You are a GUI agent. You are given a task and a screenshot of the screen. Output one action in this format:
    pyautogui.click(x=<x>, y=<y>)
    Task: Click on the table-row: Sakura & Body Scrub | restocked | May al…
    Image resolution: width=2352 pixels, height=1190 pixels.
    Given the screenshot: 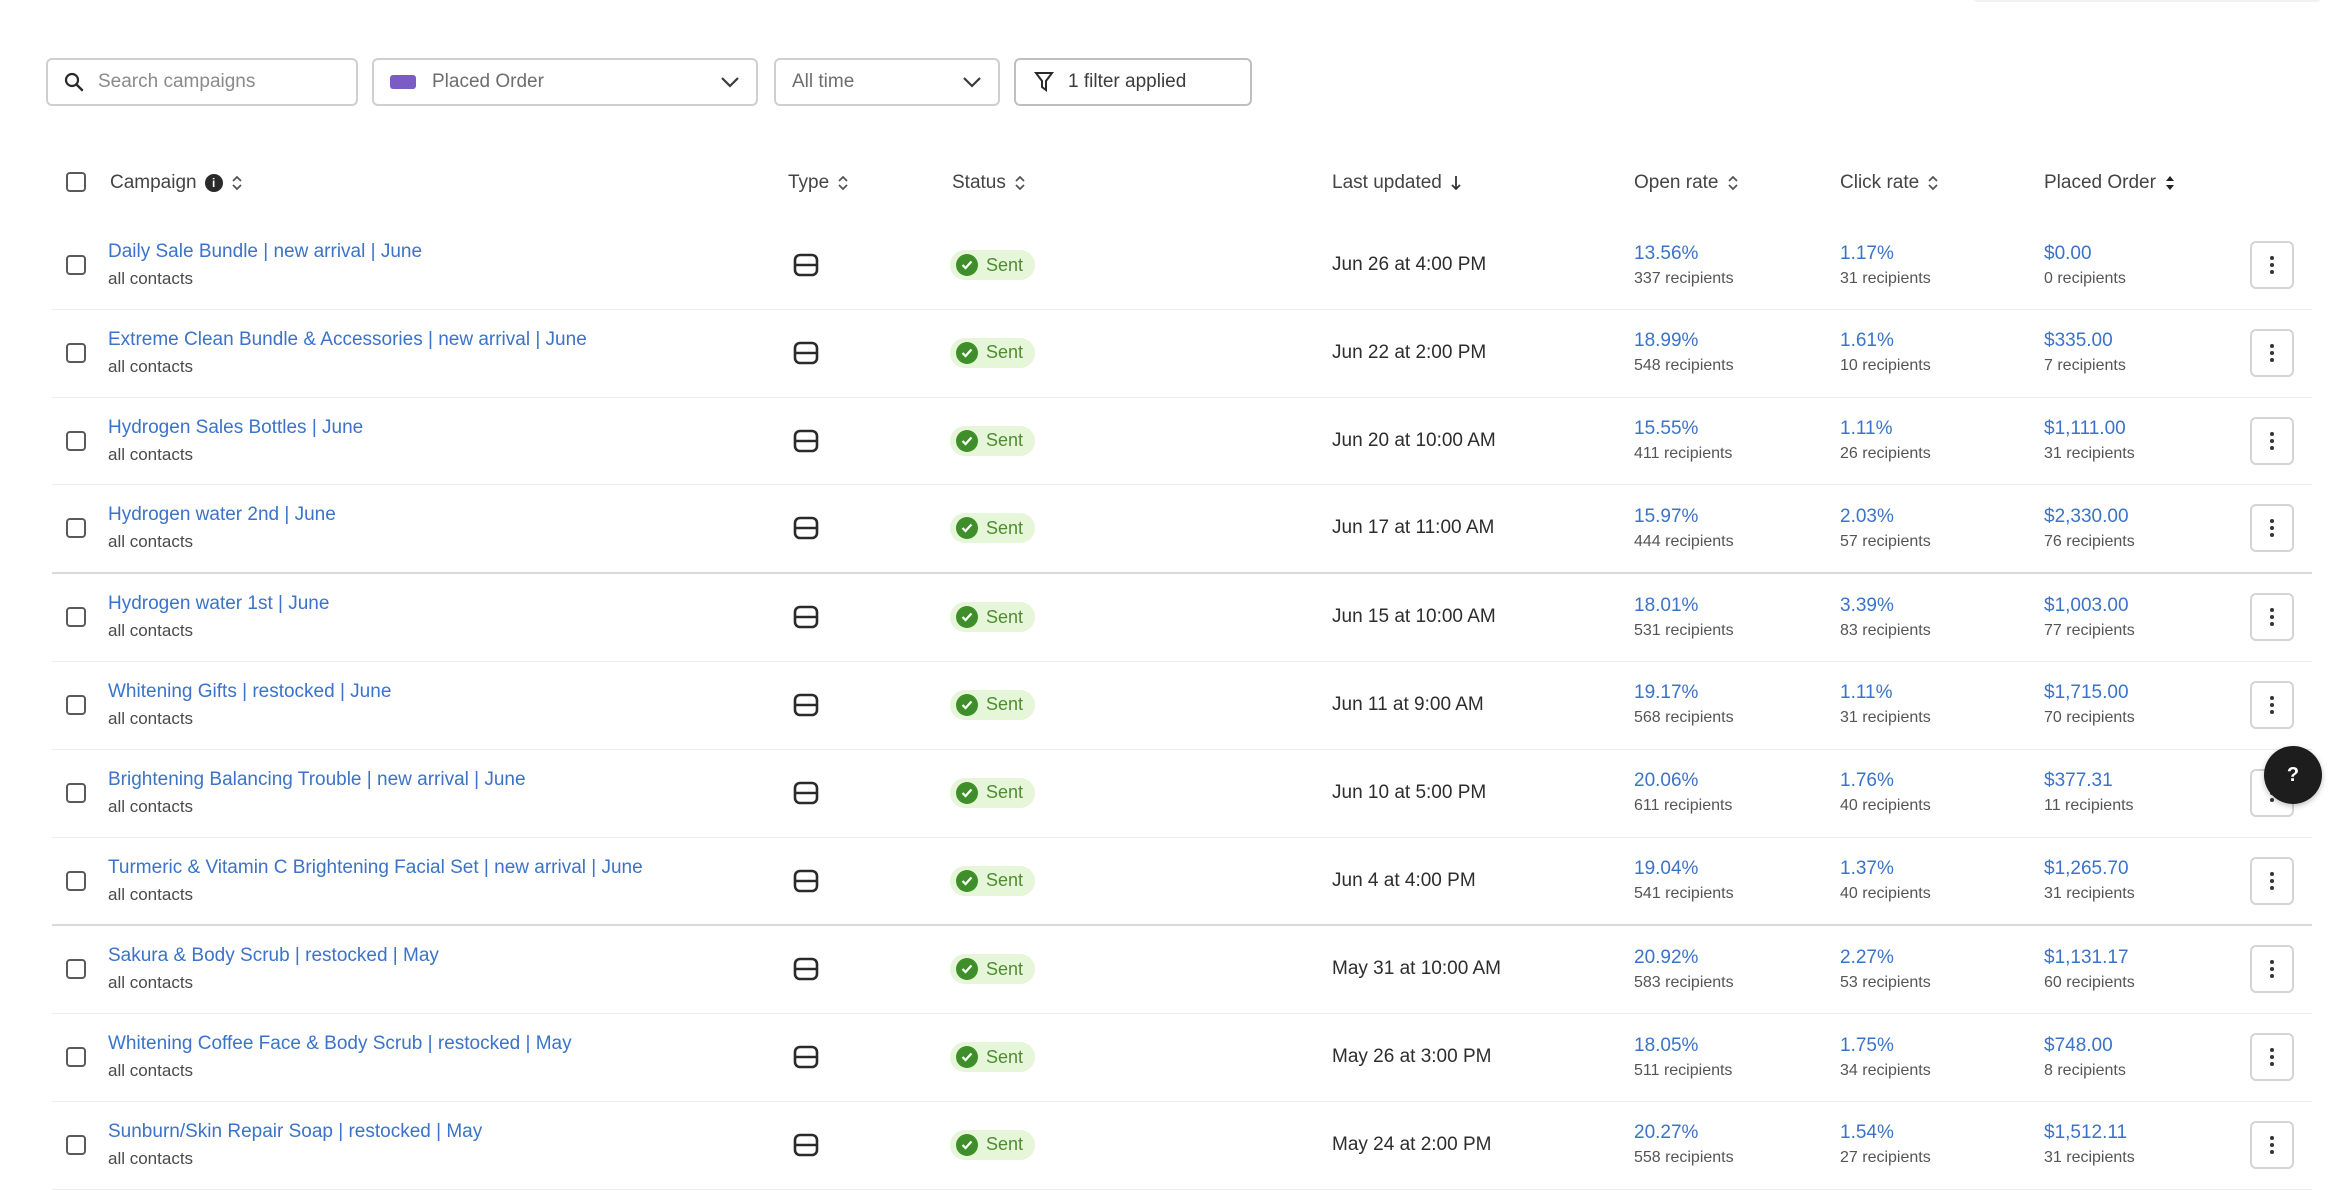 What is the action you would take?
    pyautogui.click(x=1182, y=970)
    